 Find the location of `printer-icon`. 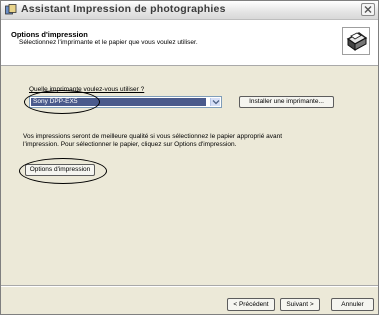

printer-icon is located at coordinates (356, 41).